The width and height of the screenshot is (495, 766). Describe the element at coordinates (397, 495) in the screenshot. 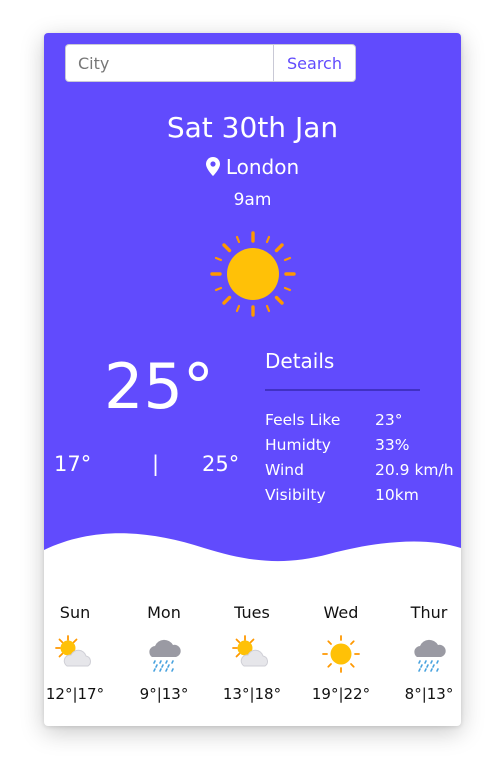

I see `detail-value: 10km` at that location.